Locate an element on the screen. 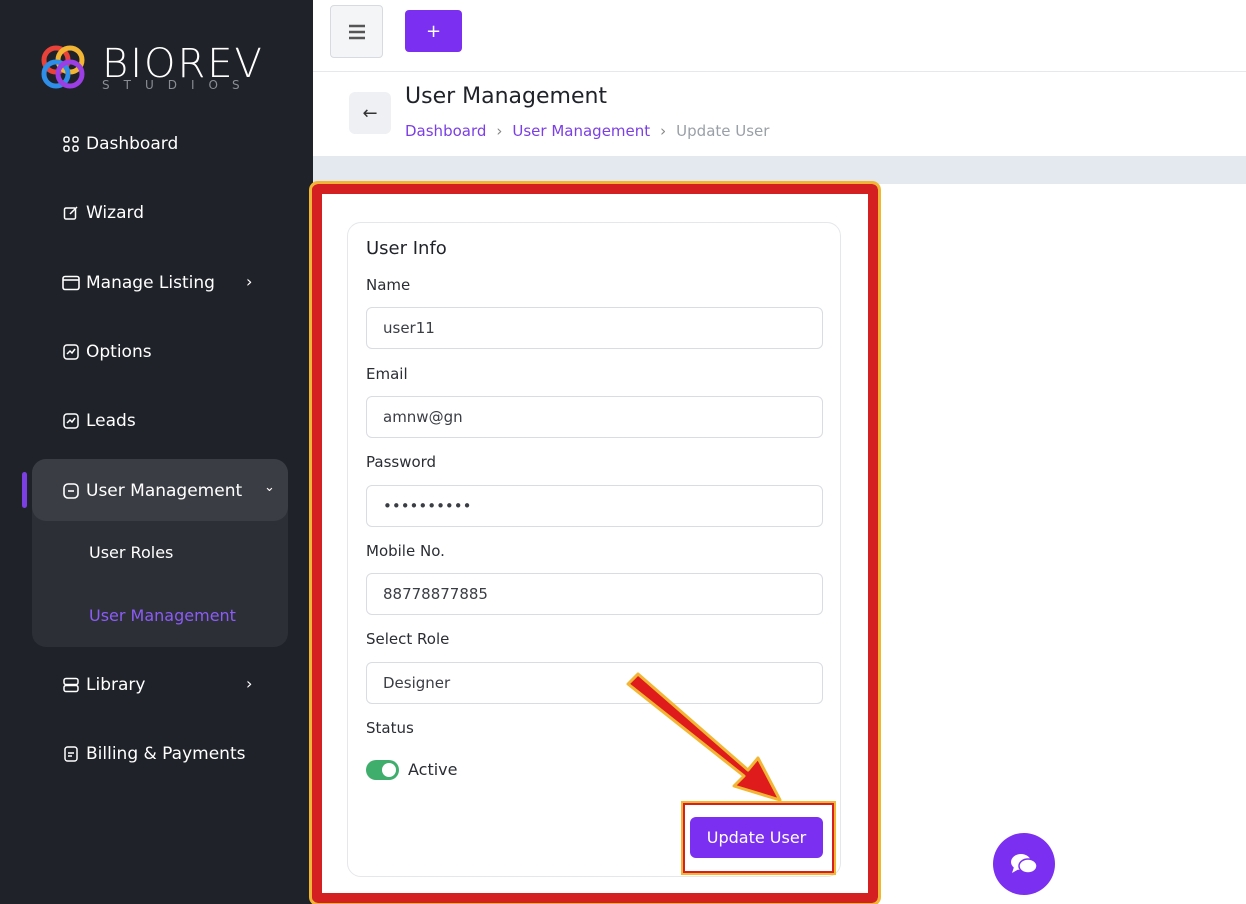  card-title: User Info is located at coordinates (406, 248).